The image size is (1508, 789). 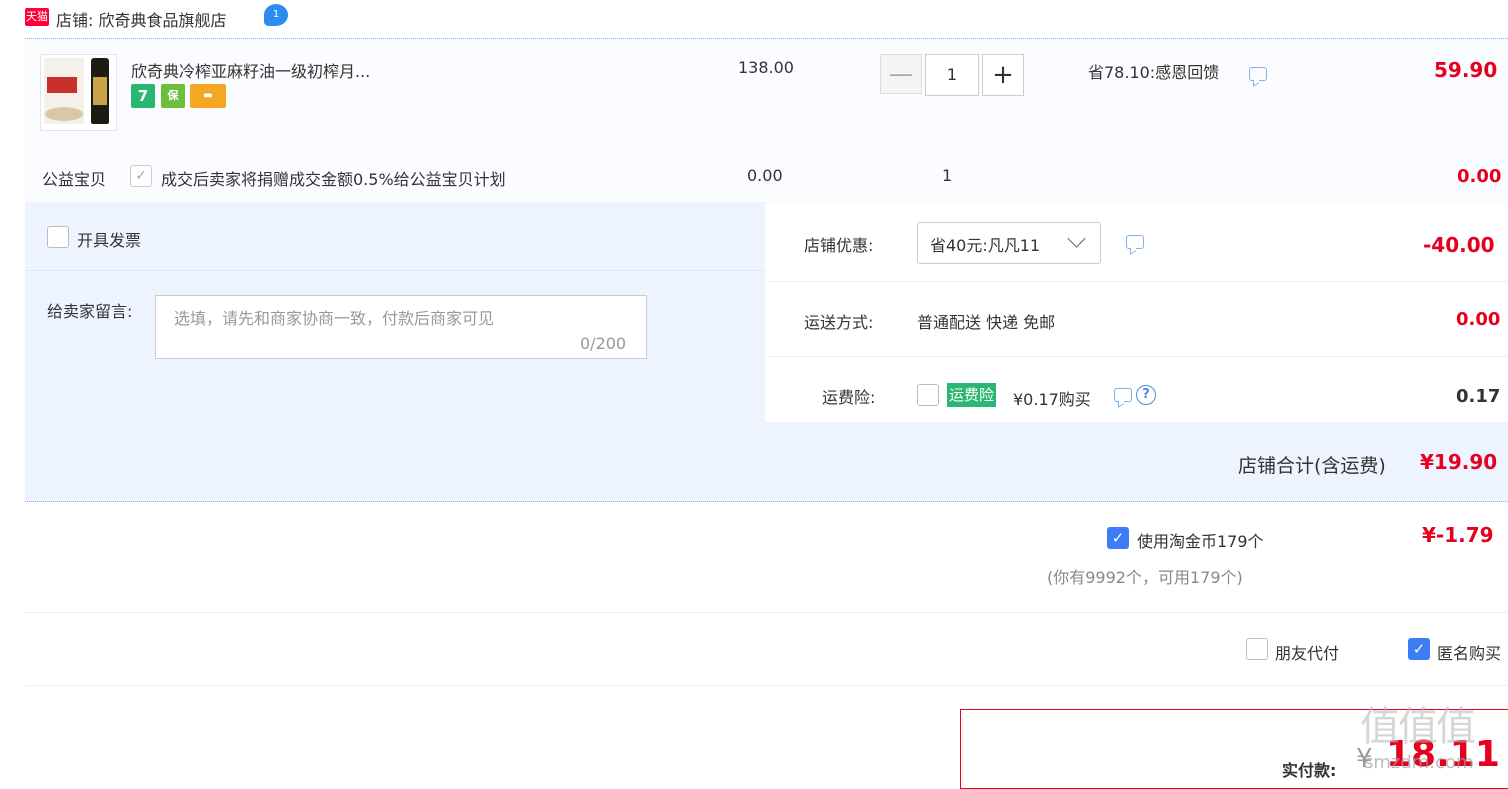 What do you see at coordinates (1257, 649) in the screenshot?
I see `friend-pay-checkbox` at bounding box center [1257, 649].